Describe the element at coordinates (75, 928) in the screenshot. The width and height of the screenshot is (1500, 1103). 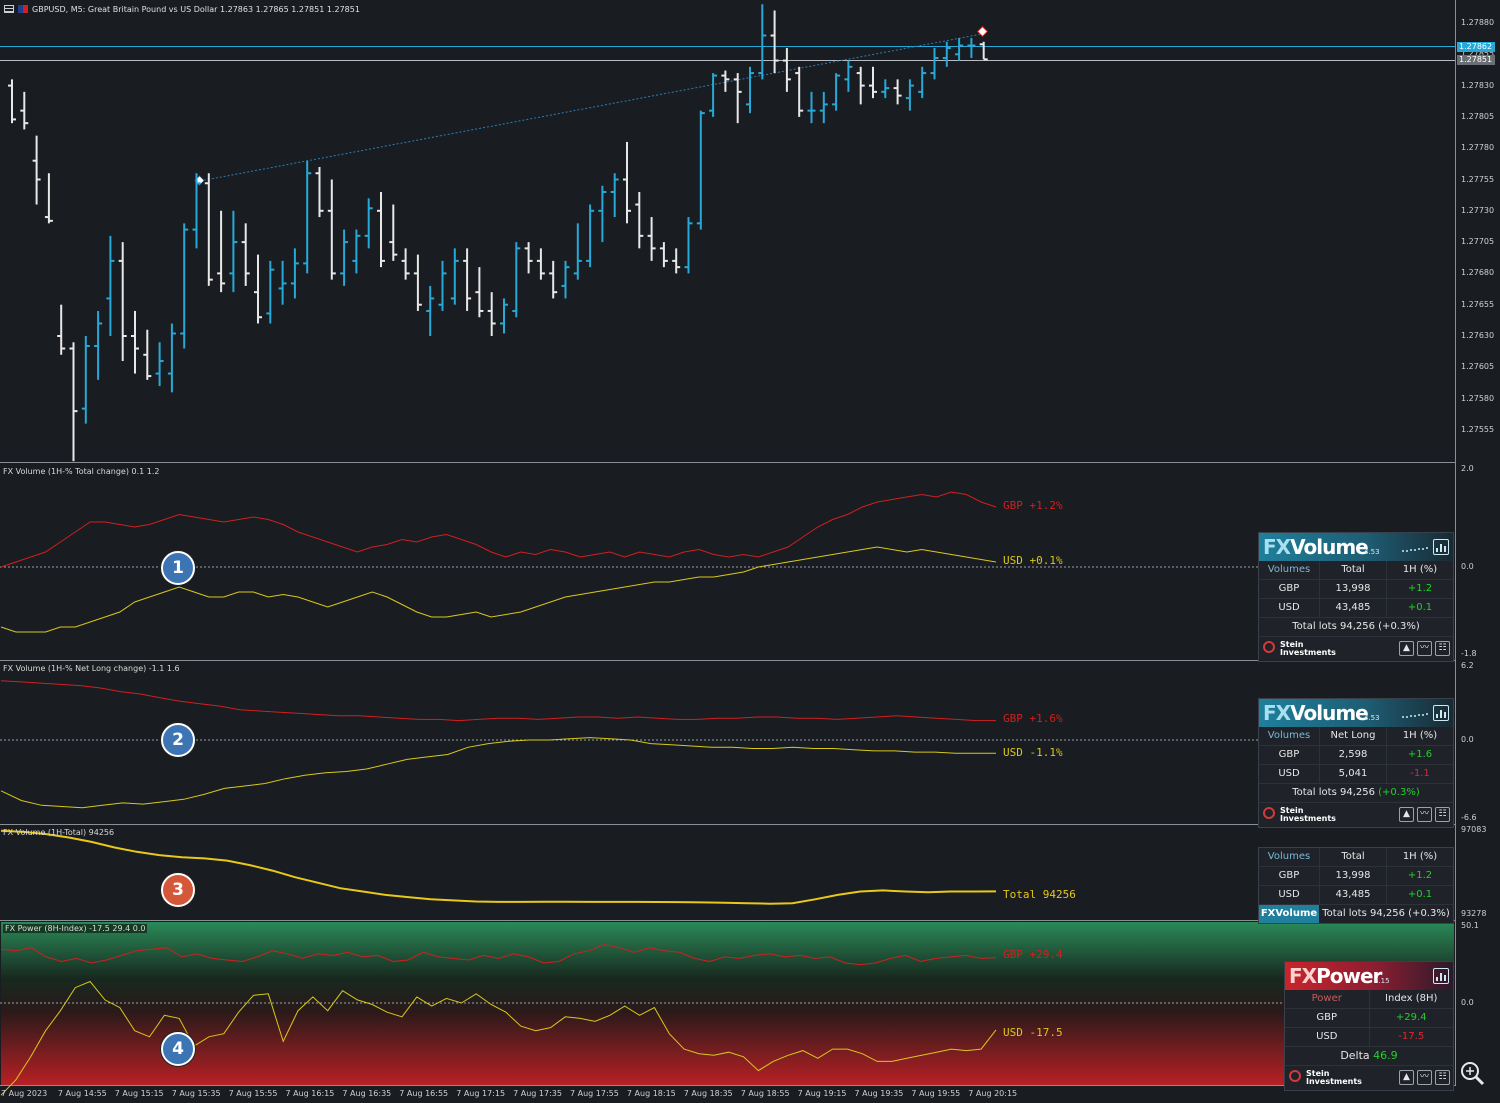
I see `panel4-title: FX Power (8H-Index) -17.5 29.4 0.0` at that location.